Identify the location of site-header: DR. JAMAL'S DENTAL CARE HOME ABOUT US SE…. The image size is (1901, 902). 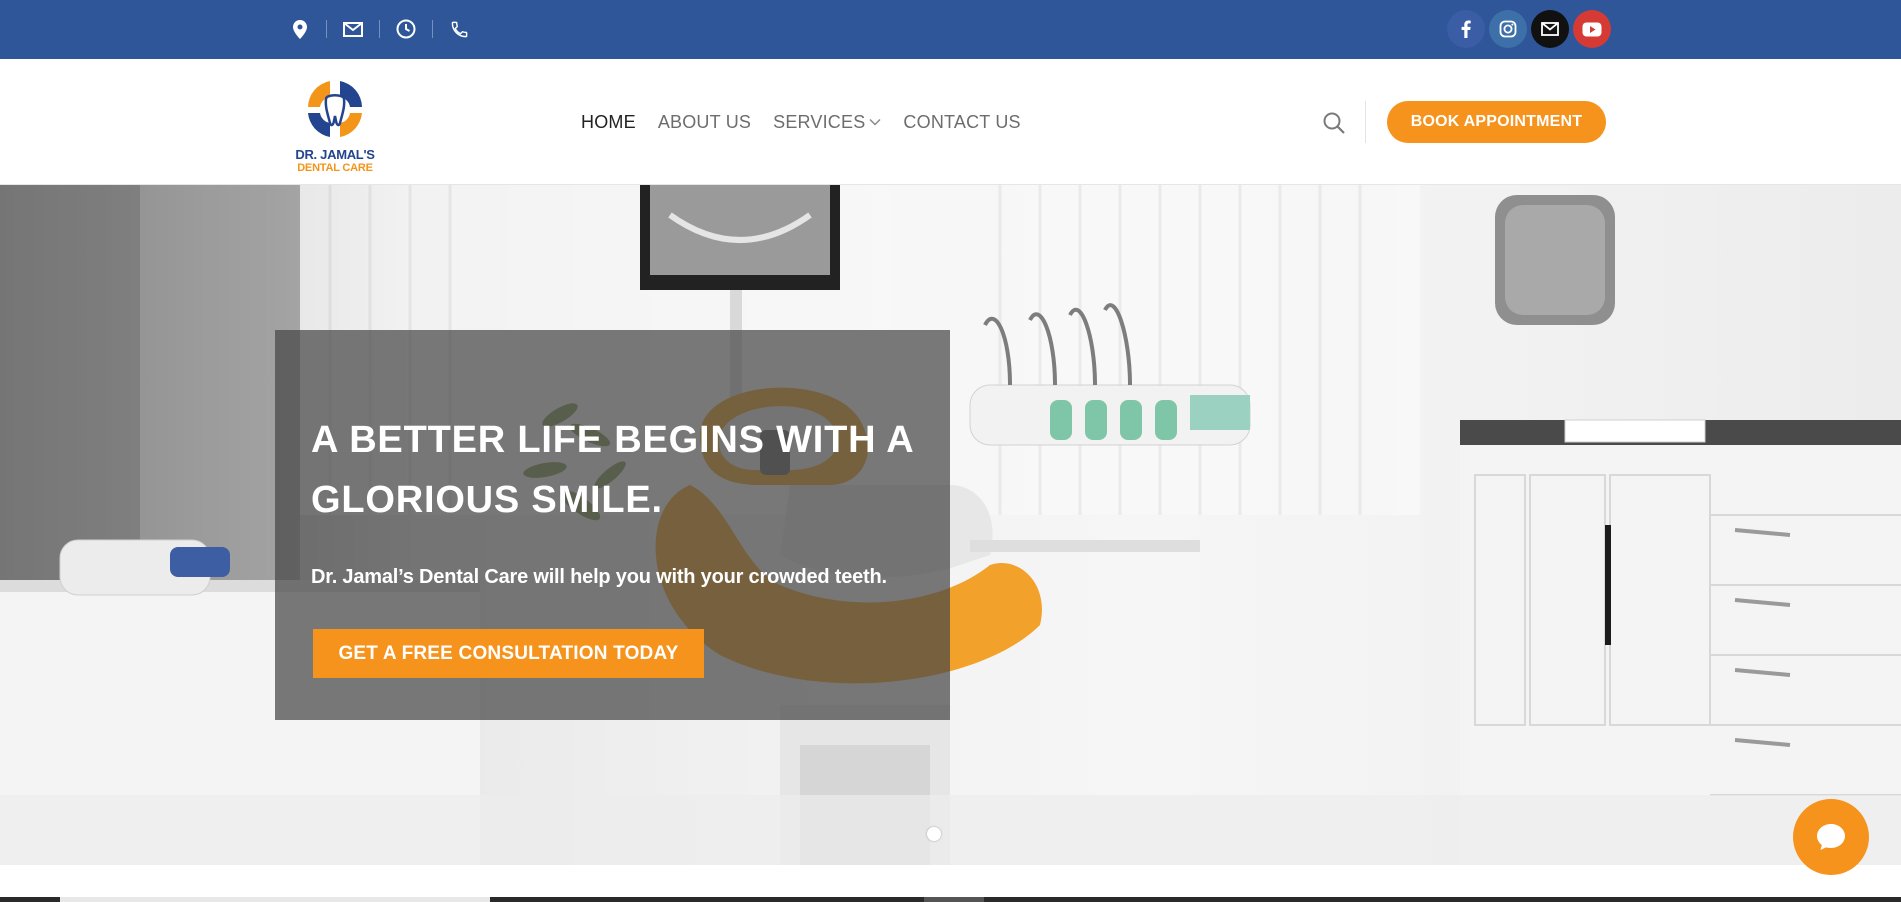
(950, 122).